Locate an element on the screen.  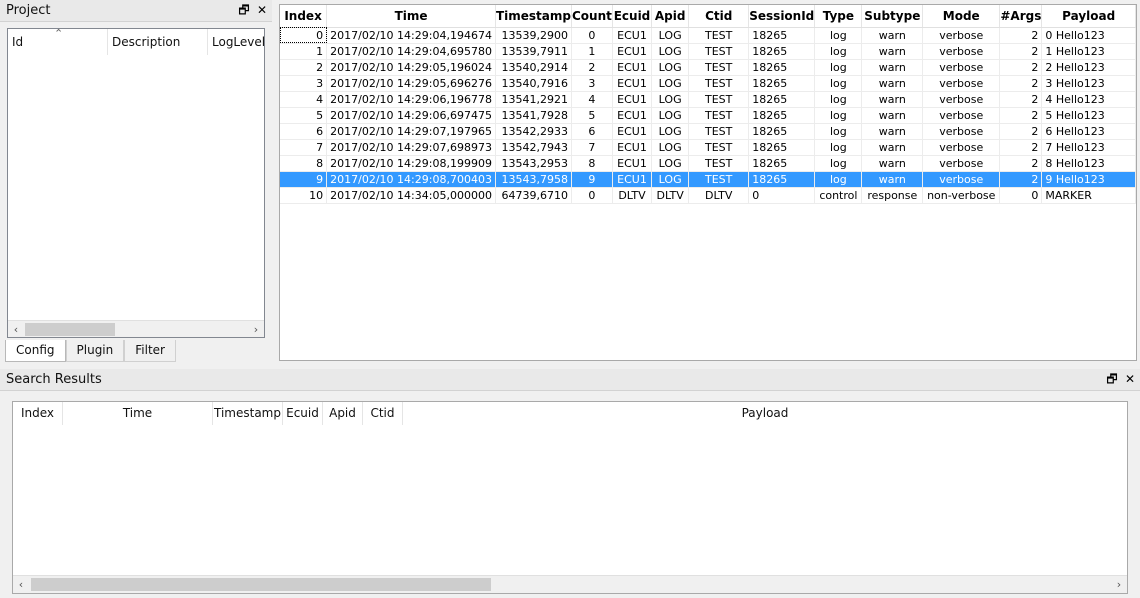
cell-timestamp: 13540,7916 is located at coordinates (533, 83).